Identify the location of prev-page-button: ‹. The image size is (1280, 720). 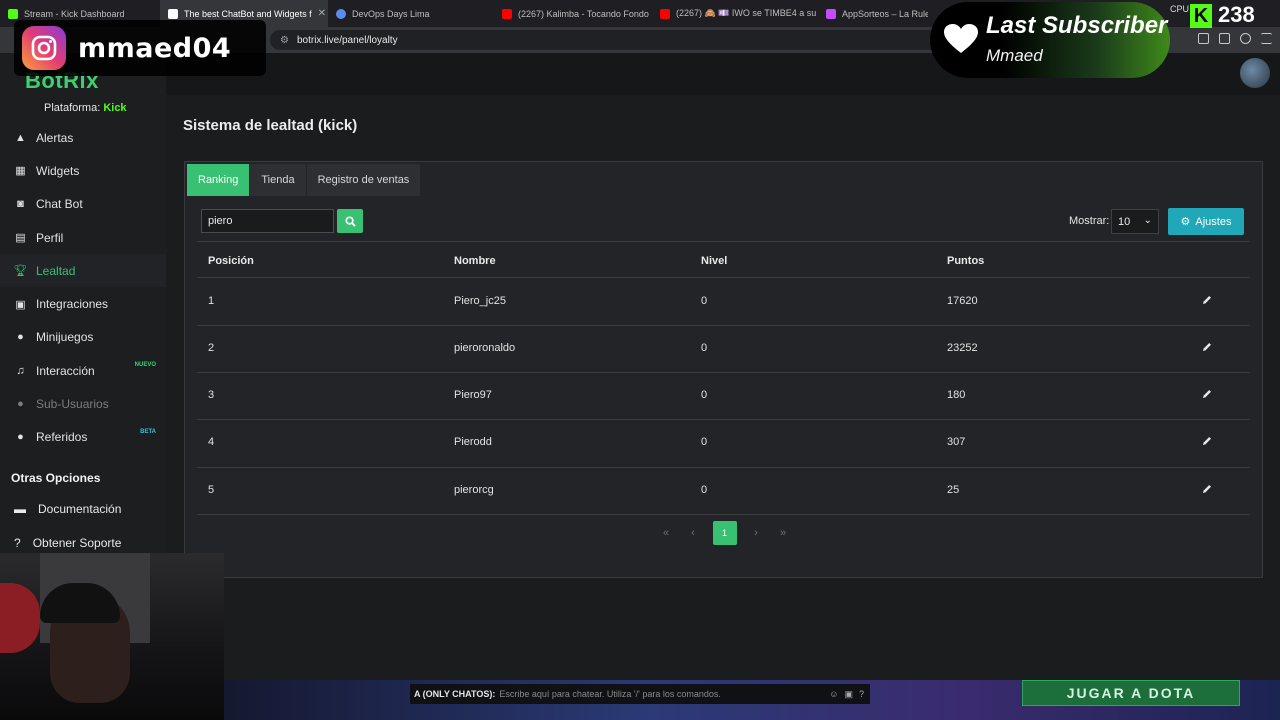
(693, 533).